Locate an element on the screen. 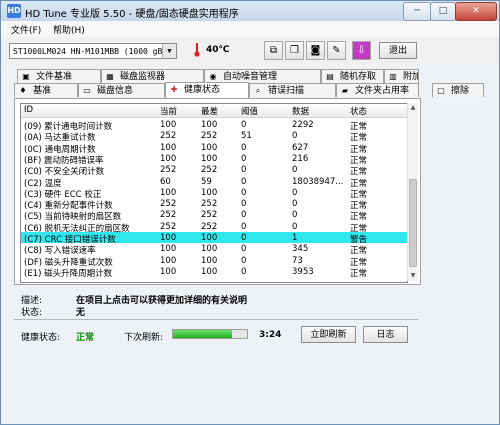  temperature-value: 40℃ is located at coordinates (218, 50).